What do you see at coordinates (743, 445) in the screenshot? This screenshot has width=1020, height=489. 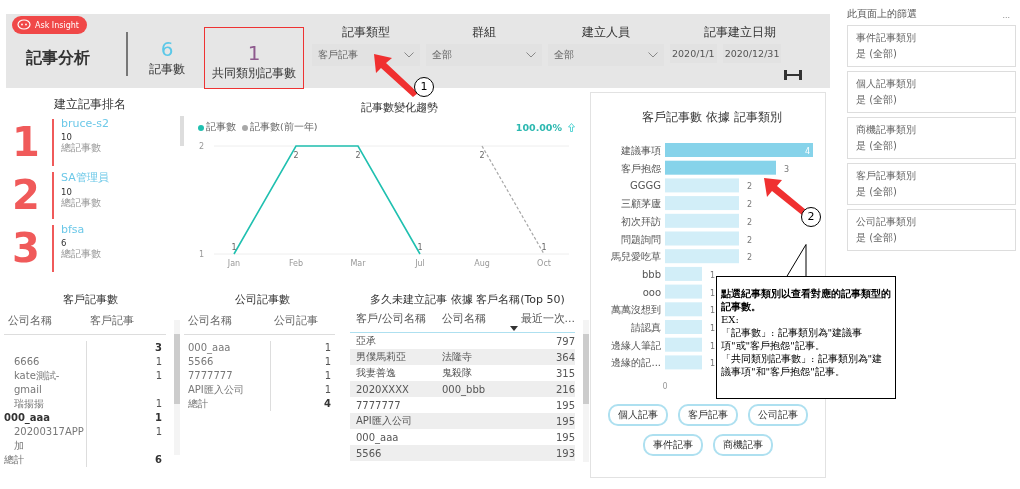 I see `filter-chip: 商機記事` at bounding box center [743, 445].